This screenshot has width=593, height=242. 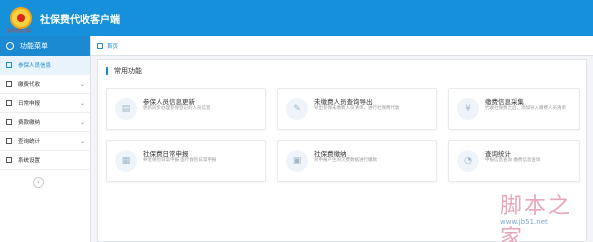 What do you see at coordinates (29, 161) in the screenshot?
I see `sidebar-item-label: 系统设置` at bounding box center [29, 161].